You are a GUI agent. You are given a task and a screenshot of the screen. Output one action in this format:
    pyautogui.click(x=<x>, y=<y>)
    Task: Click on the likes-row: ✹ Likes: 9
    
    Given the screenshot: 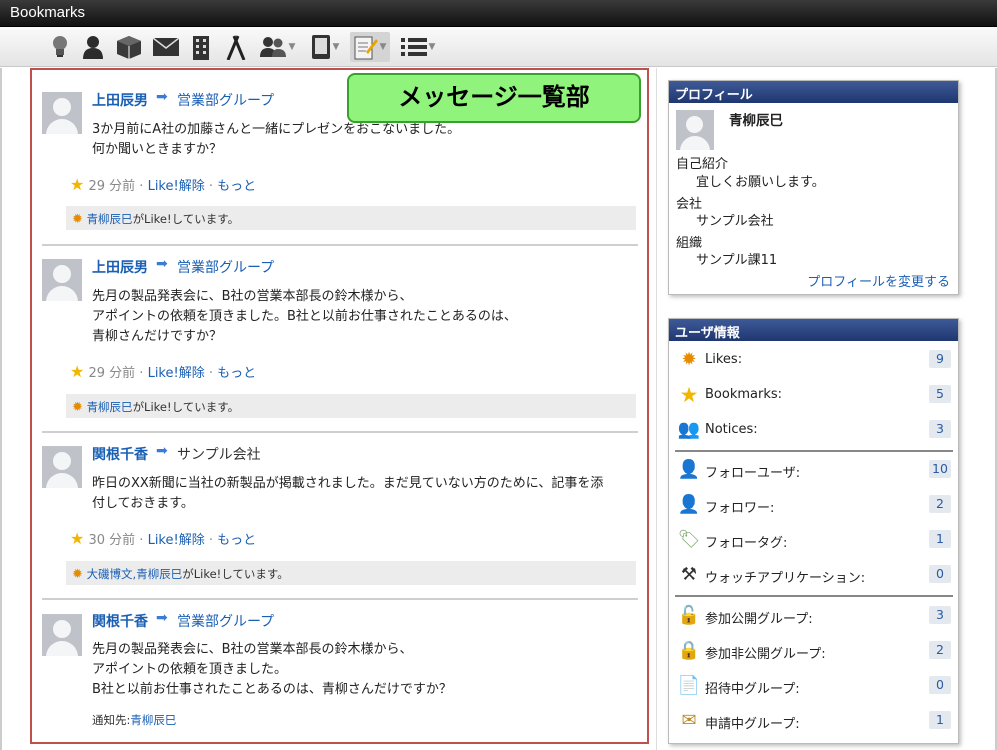 What is the action you would take?
    pyautogui.click(x=813, y=360)
    